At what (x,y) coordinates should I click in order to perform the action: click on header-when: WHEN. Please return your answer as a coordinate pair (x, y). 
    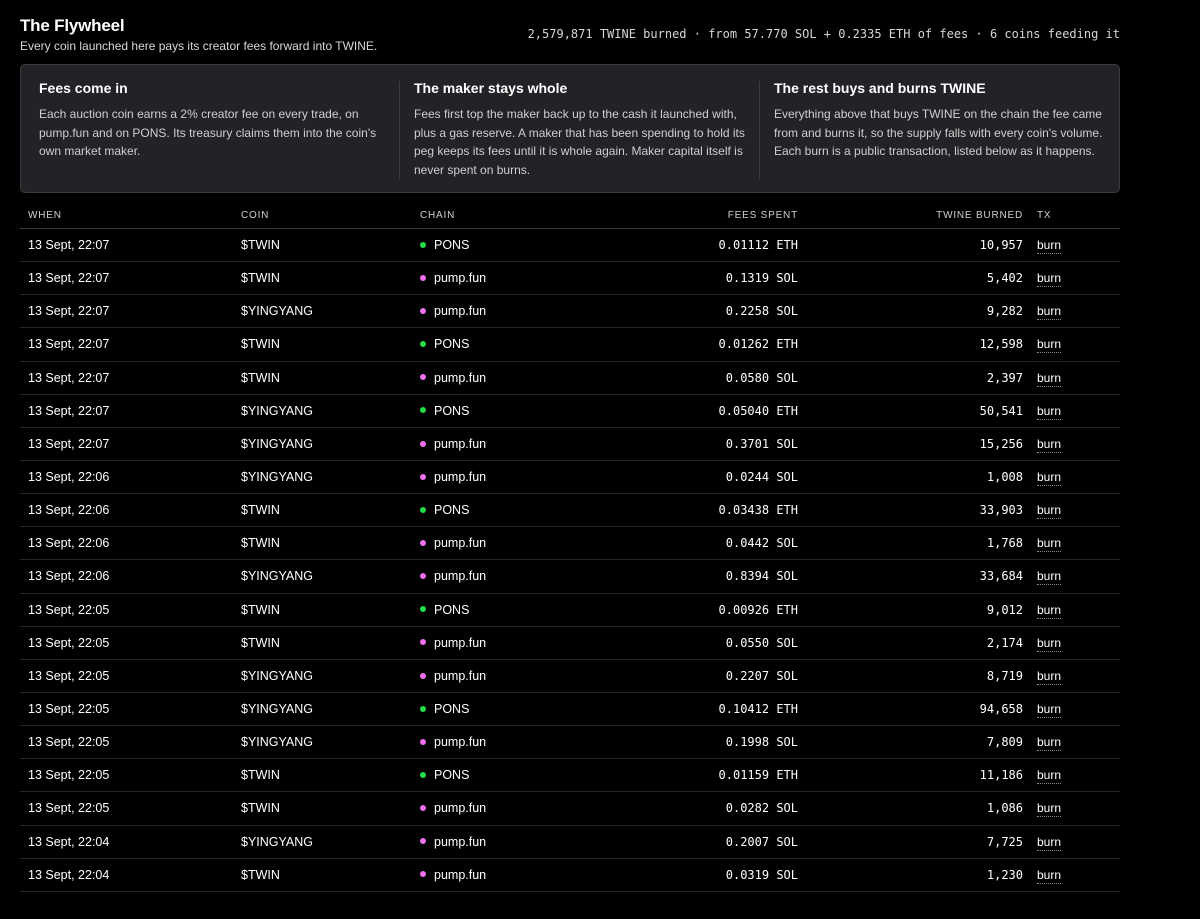
    Looking at the image, I should click on (45, 215).